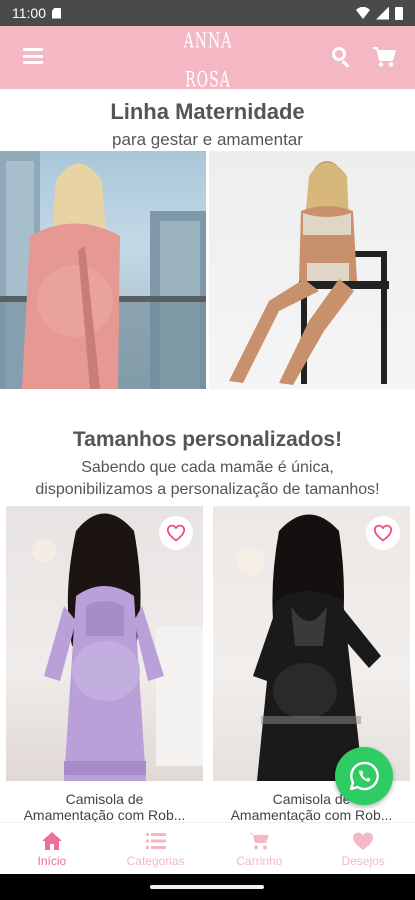  I want to click on logo-text: ANNA ROSA, so click(208, 61).